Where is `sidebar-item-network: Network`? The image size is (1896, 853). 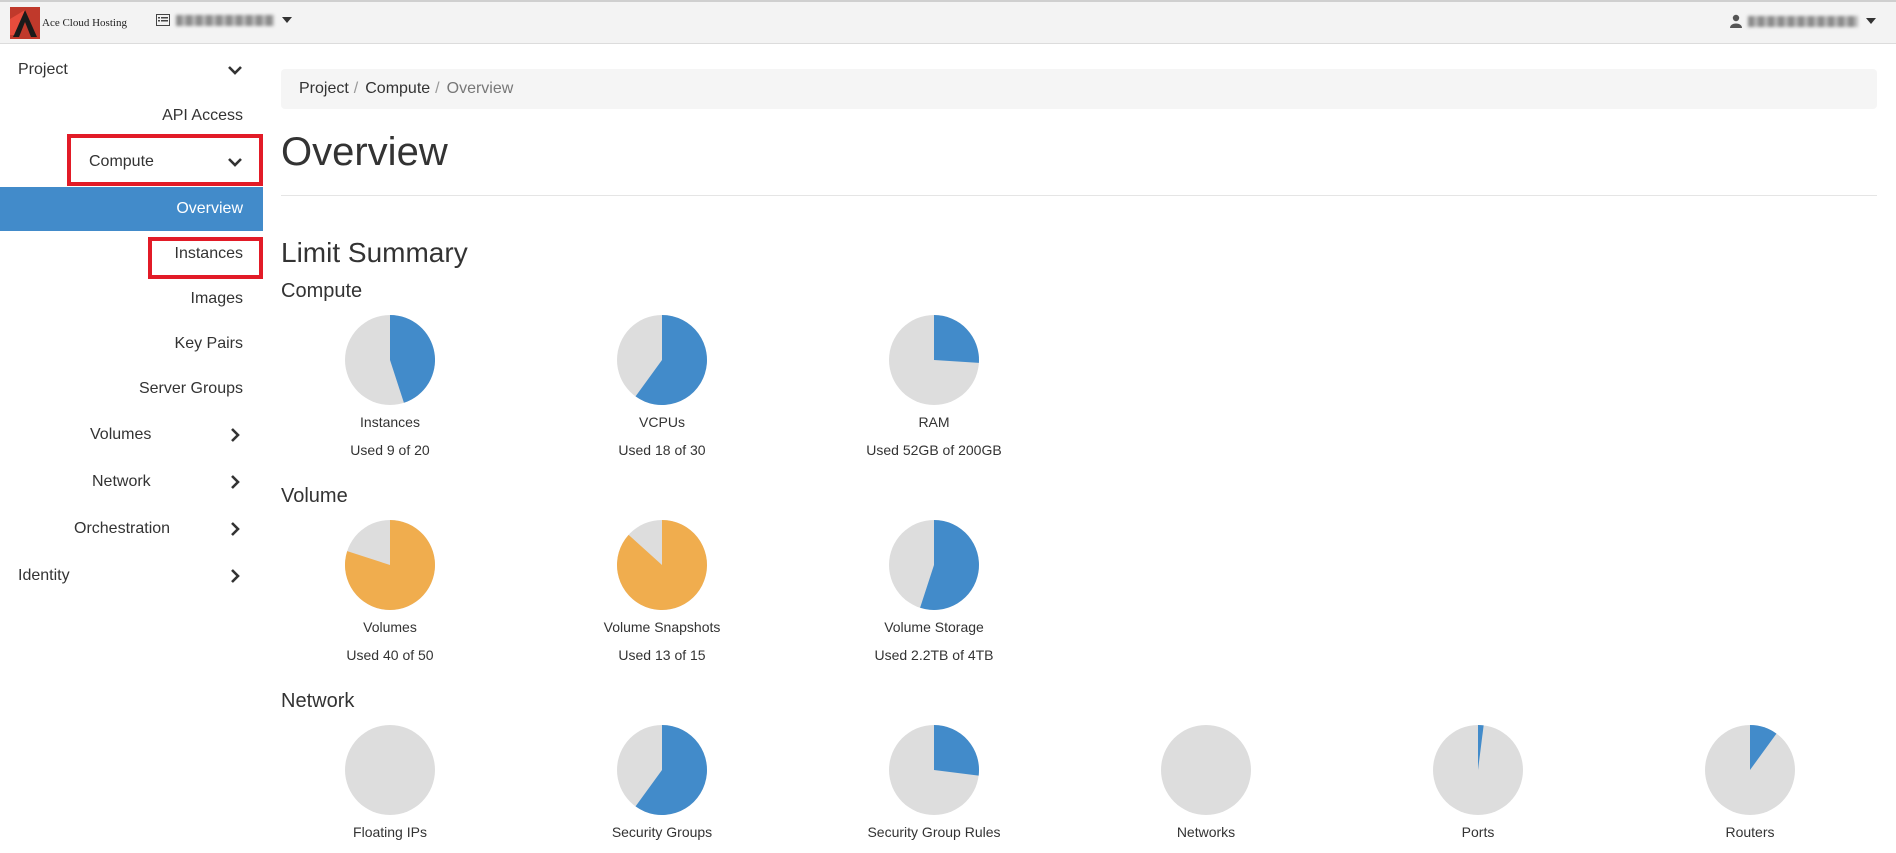 sidebar-item-network: Network is located at coordinates (131, 482).